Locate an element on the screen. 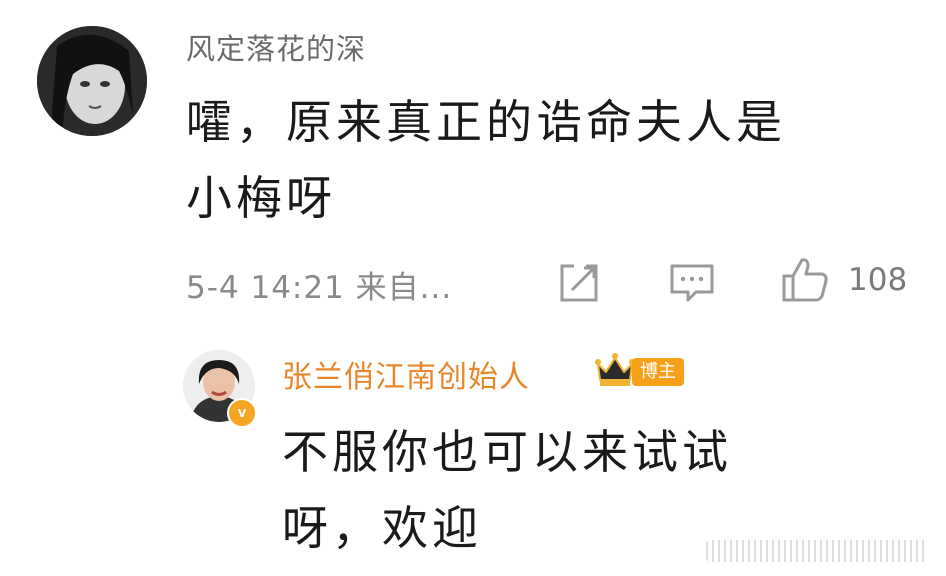 This screenshot has height=576, width=946. user-avatar is located at coordinates (92, 81).